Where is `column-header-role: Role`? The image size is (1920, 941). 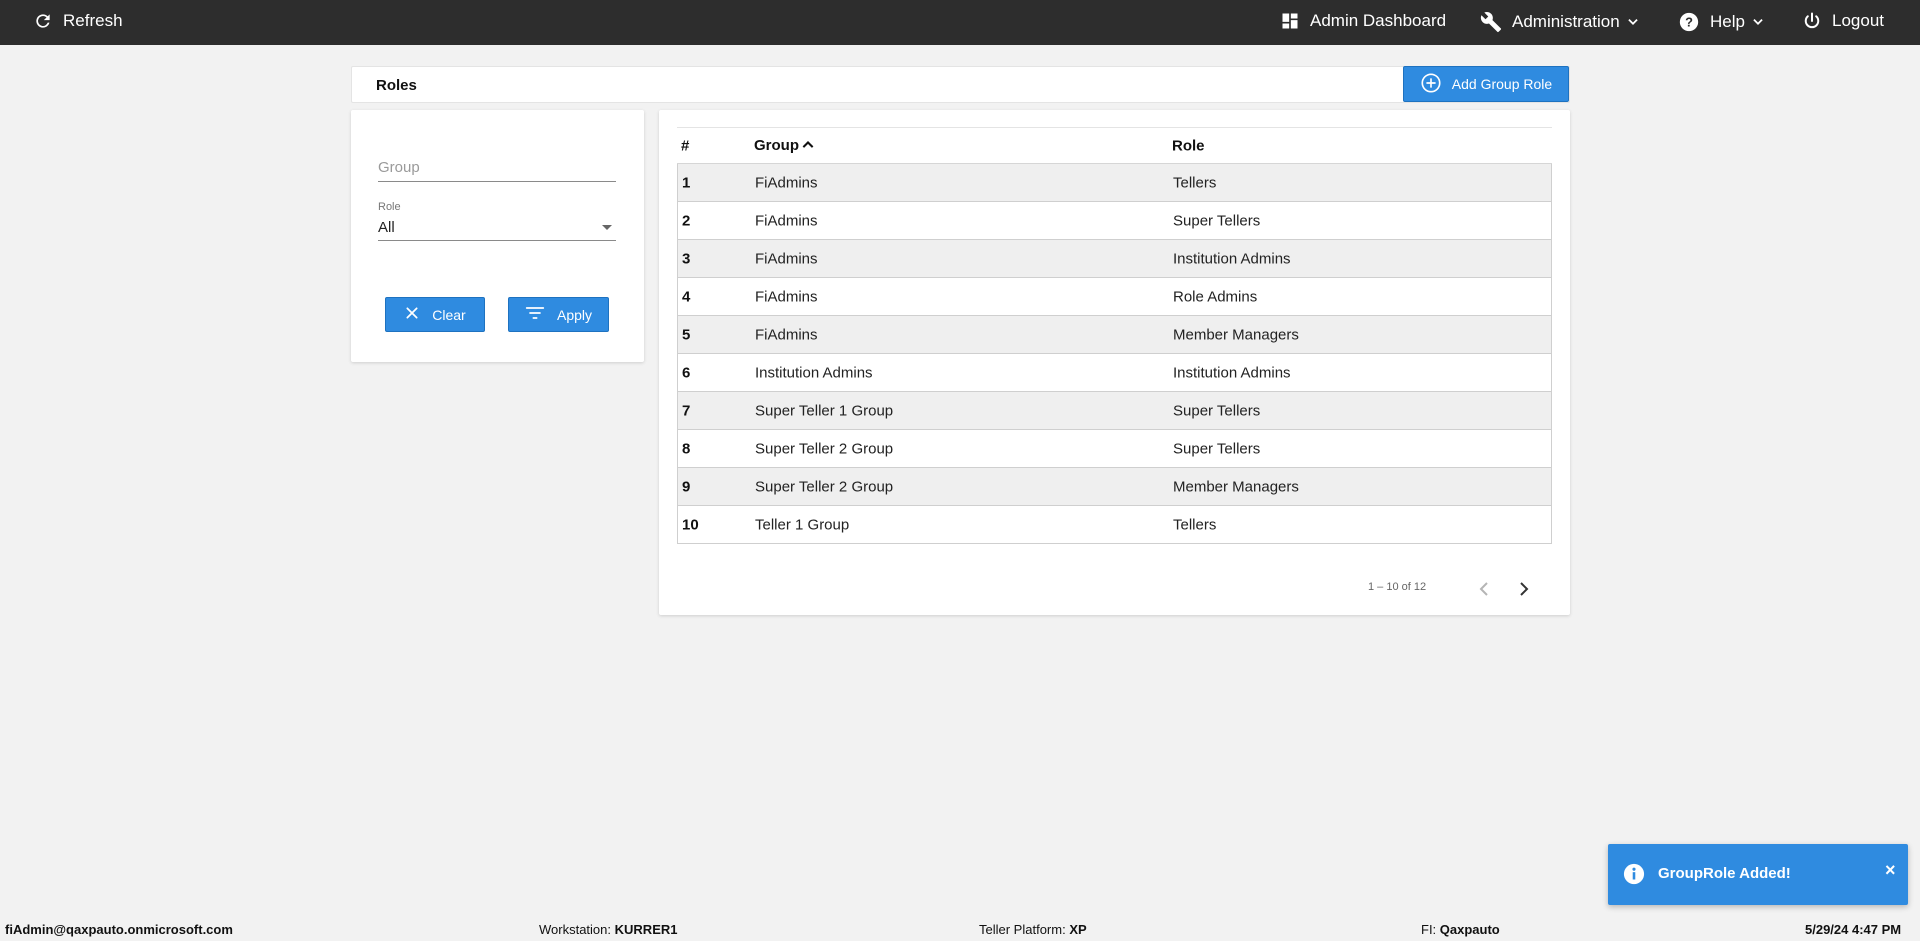
column-header-role: Role is located at coordinates (1188, 145).